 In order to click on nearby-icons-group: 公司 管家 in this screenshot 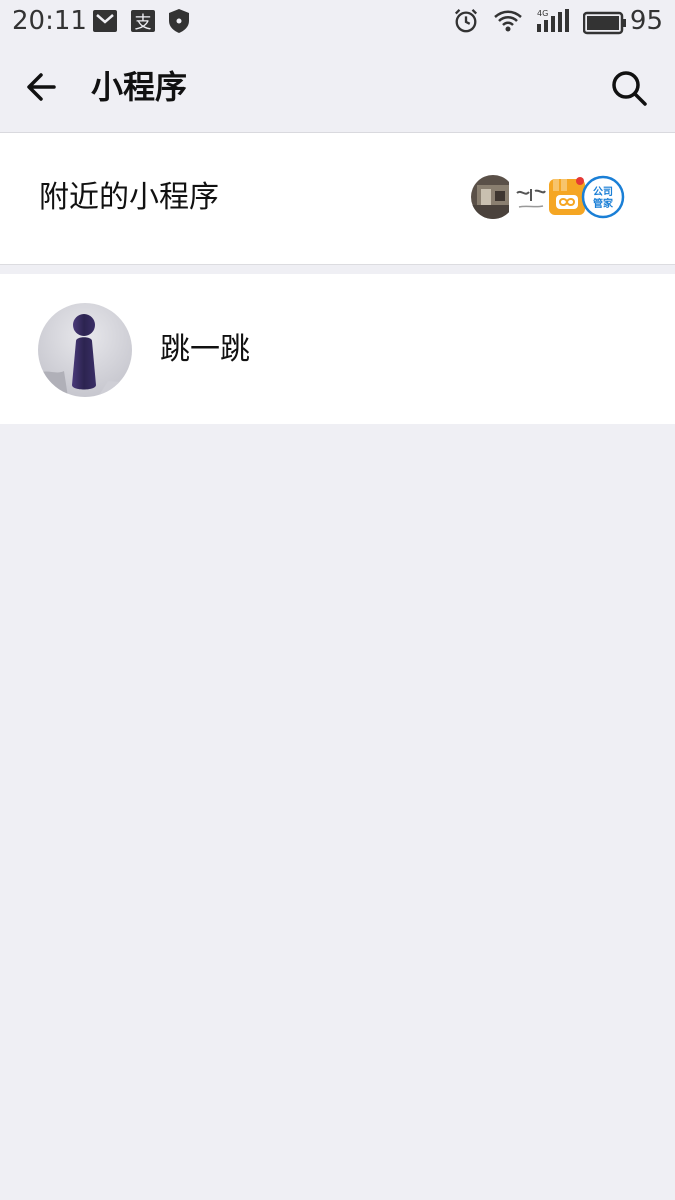, I will do `click(548, 198)`.